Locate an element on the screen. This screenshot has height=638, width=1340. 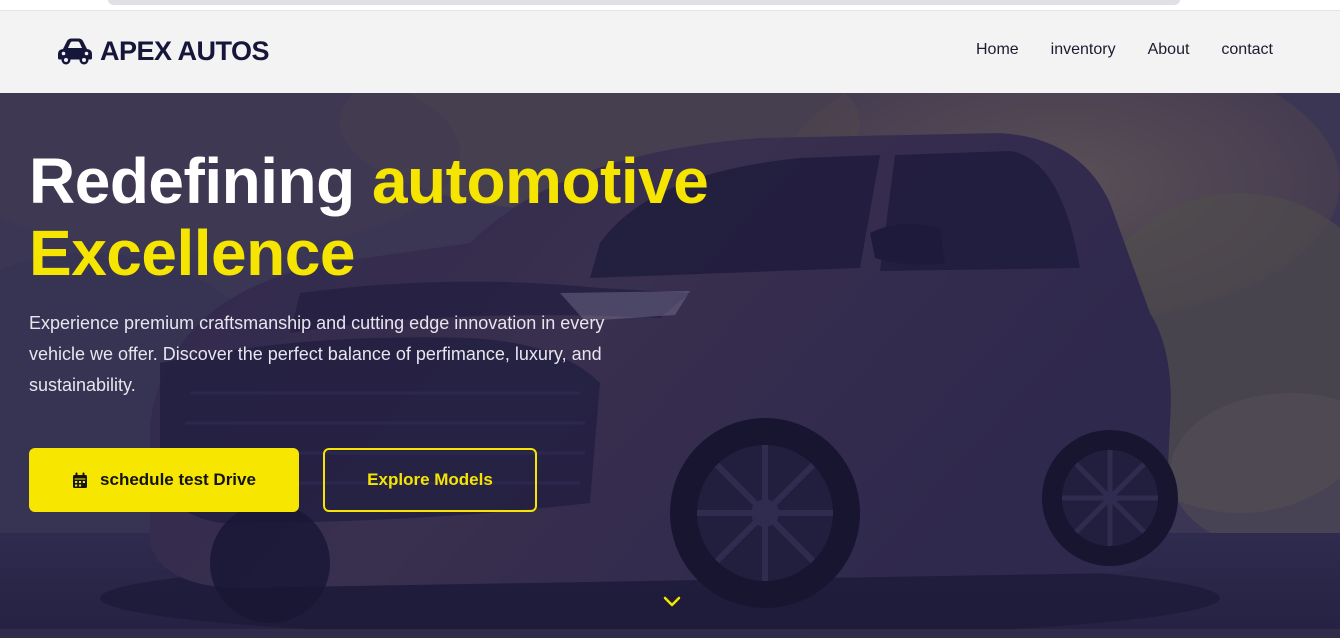
headline-accent-2: Excellence is located at coordinates (192, 253).